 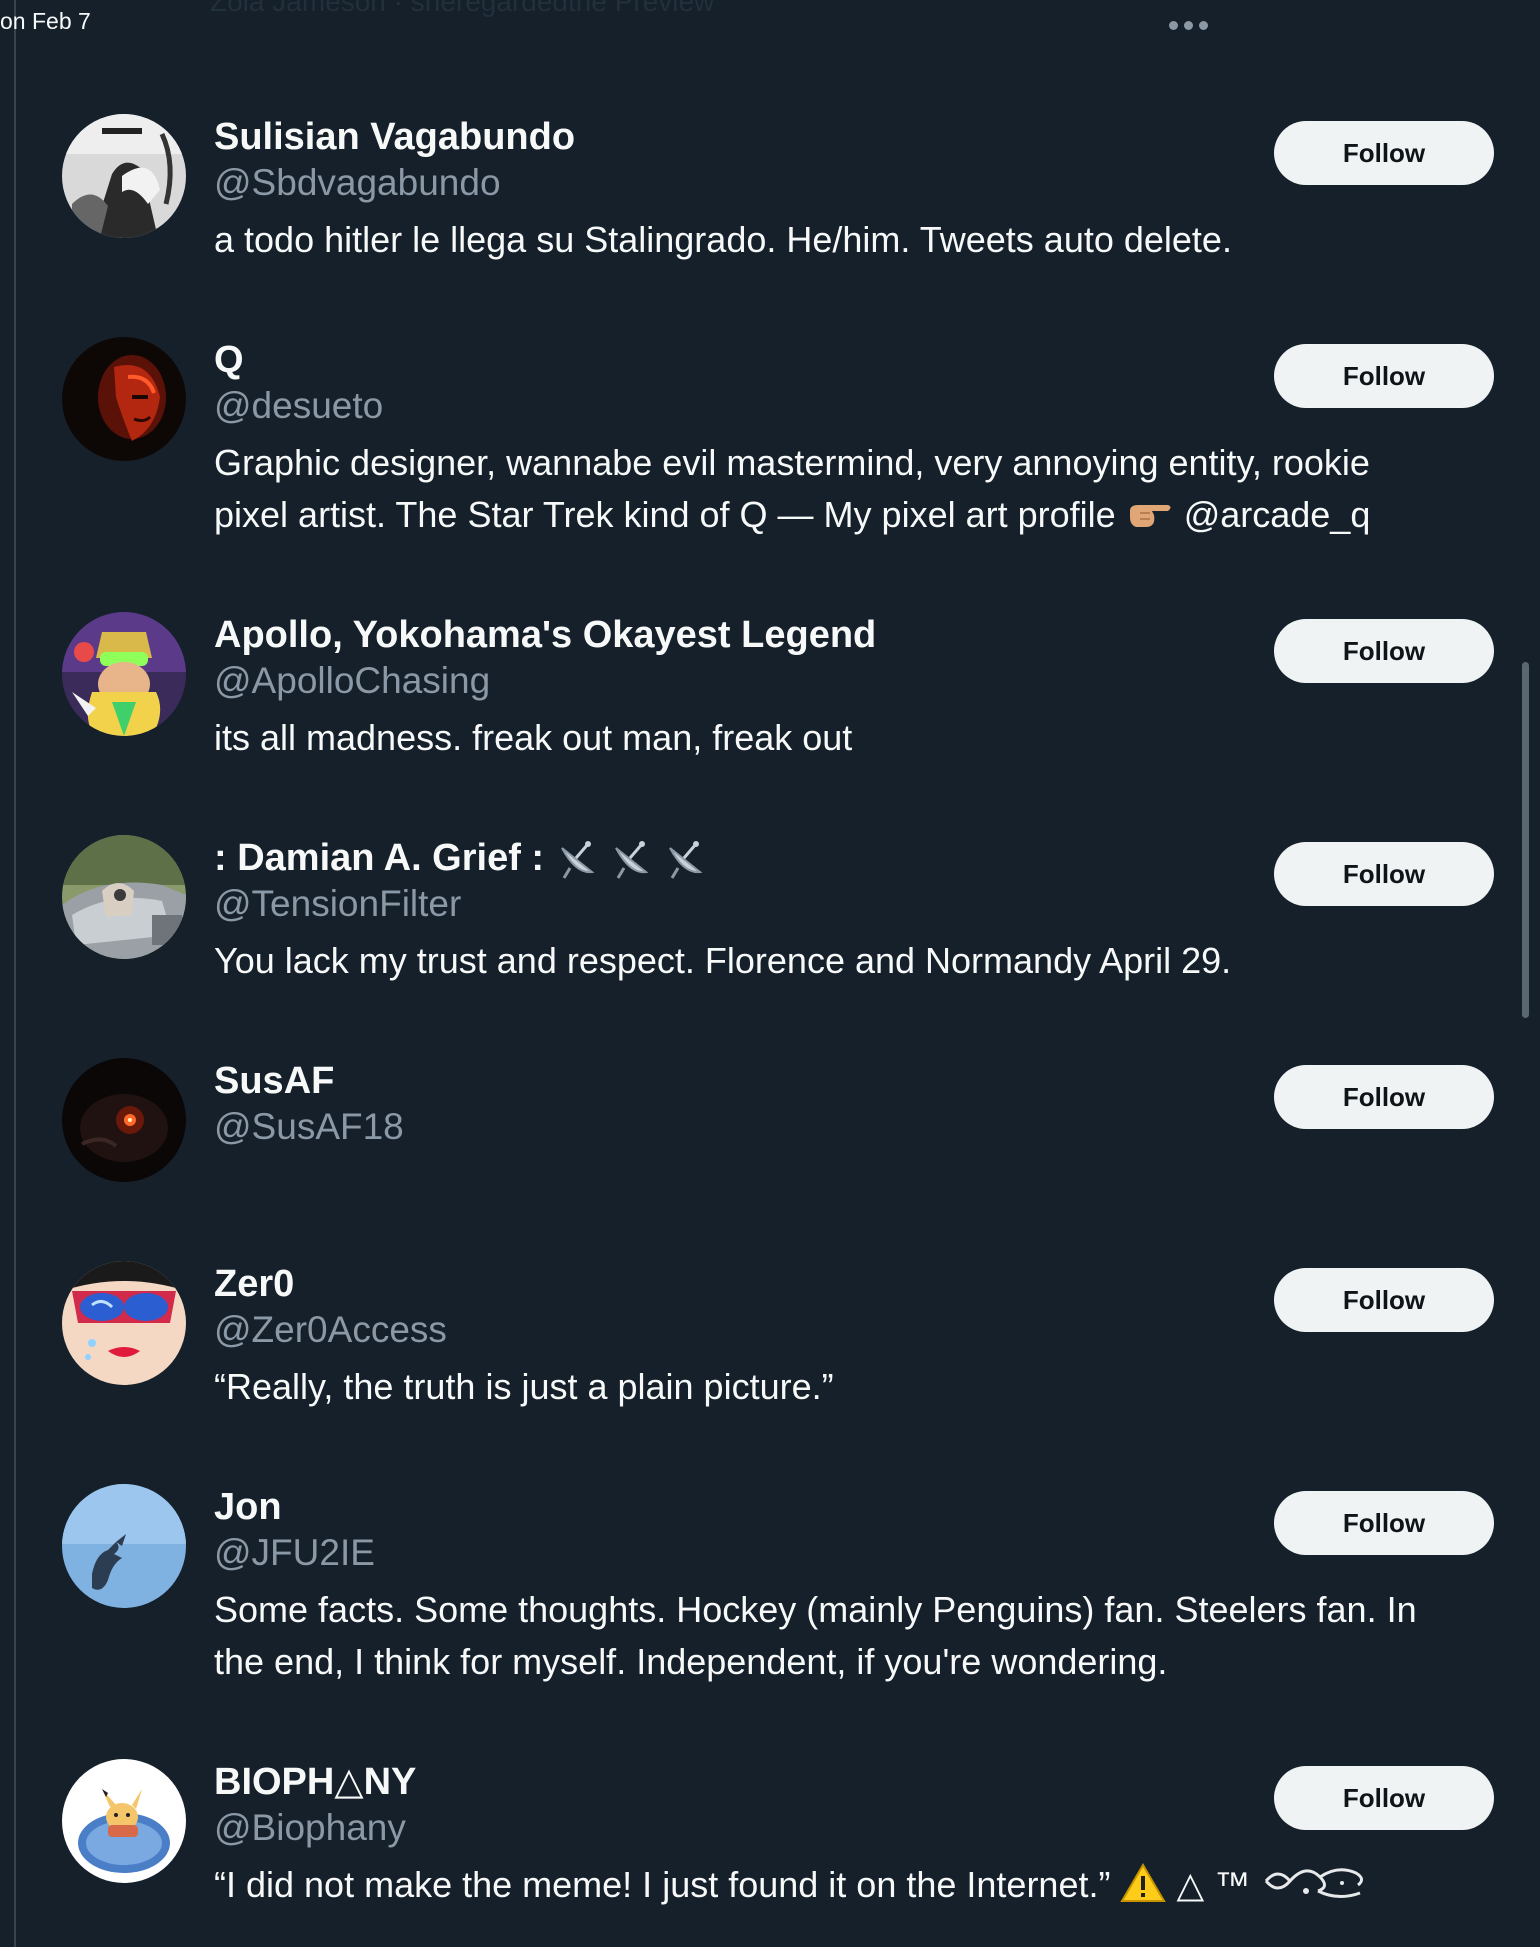 I want to click on dark-glow-avatar, so click(x=124, y=1120).